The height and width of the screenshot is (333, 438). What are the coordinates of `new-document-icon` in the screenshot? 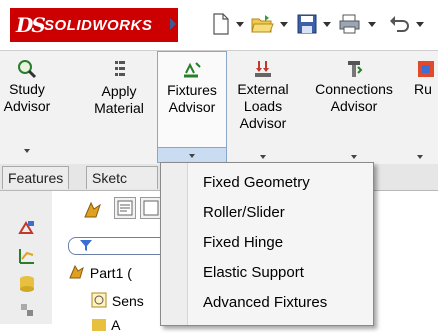 It's located at (221, 24).